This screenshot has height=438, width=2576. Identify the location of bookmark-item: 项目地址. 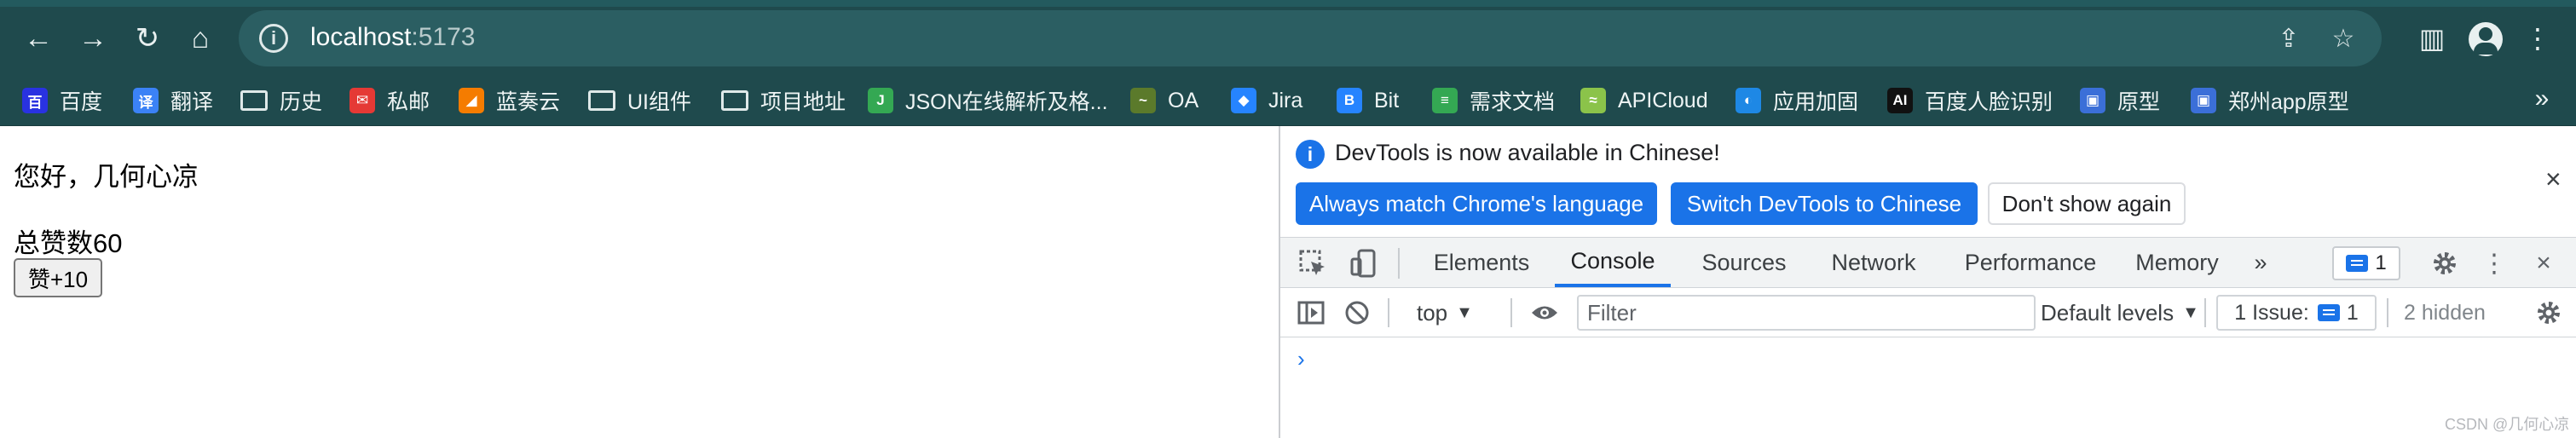
(783, 101).